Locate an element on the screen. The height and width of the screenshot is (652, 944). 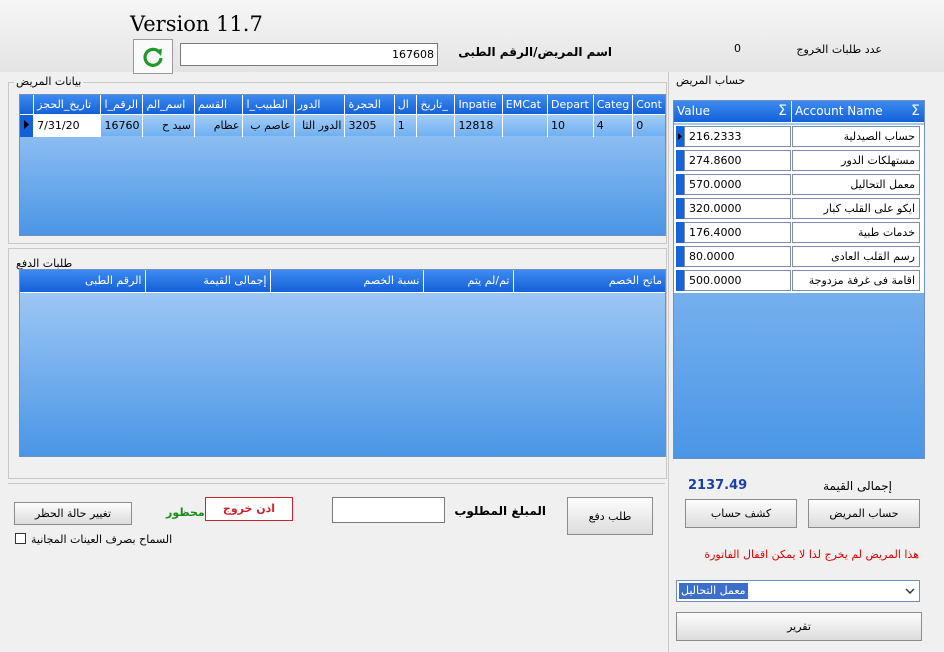
account-value: 570.0000 is located at coordinates (737, 184).